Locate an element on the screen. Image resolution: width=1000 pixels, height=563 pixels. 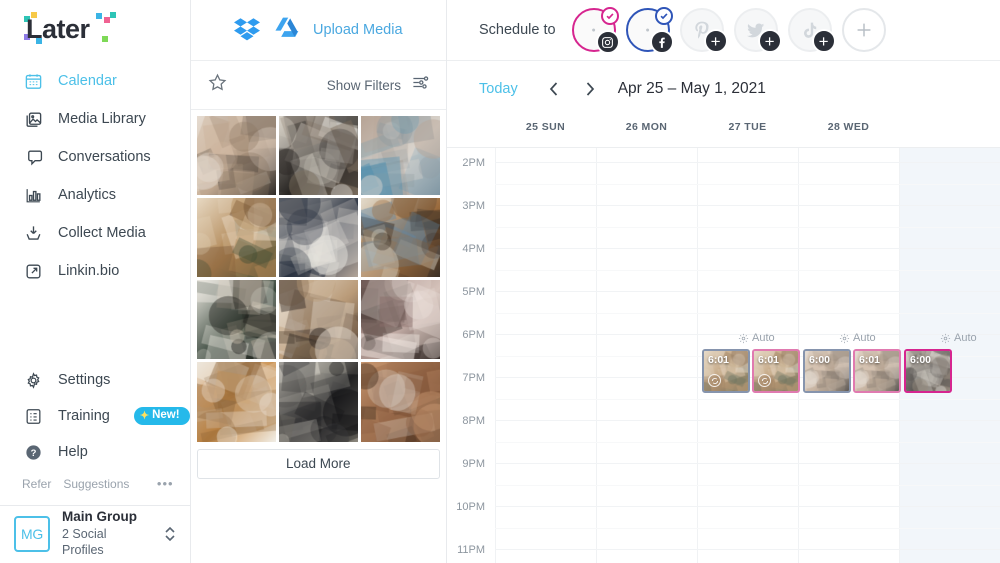
upload-bar: Upload Media is located at coordinates (318, 30).